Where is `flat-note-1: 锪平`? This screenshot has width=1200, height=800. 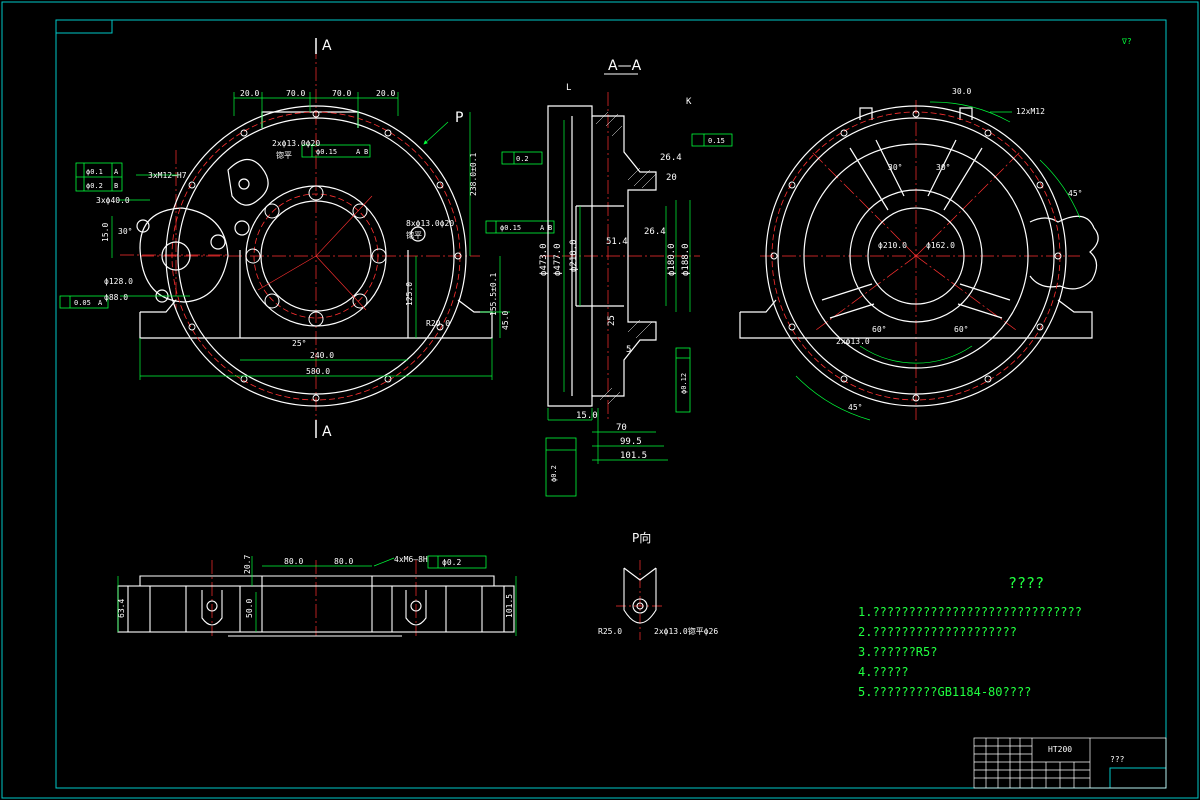 flat-note-1: 锪平 is located at coordinates (284, 155).